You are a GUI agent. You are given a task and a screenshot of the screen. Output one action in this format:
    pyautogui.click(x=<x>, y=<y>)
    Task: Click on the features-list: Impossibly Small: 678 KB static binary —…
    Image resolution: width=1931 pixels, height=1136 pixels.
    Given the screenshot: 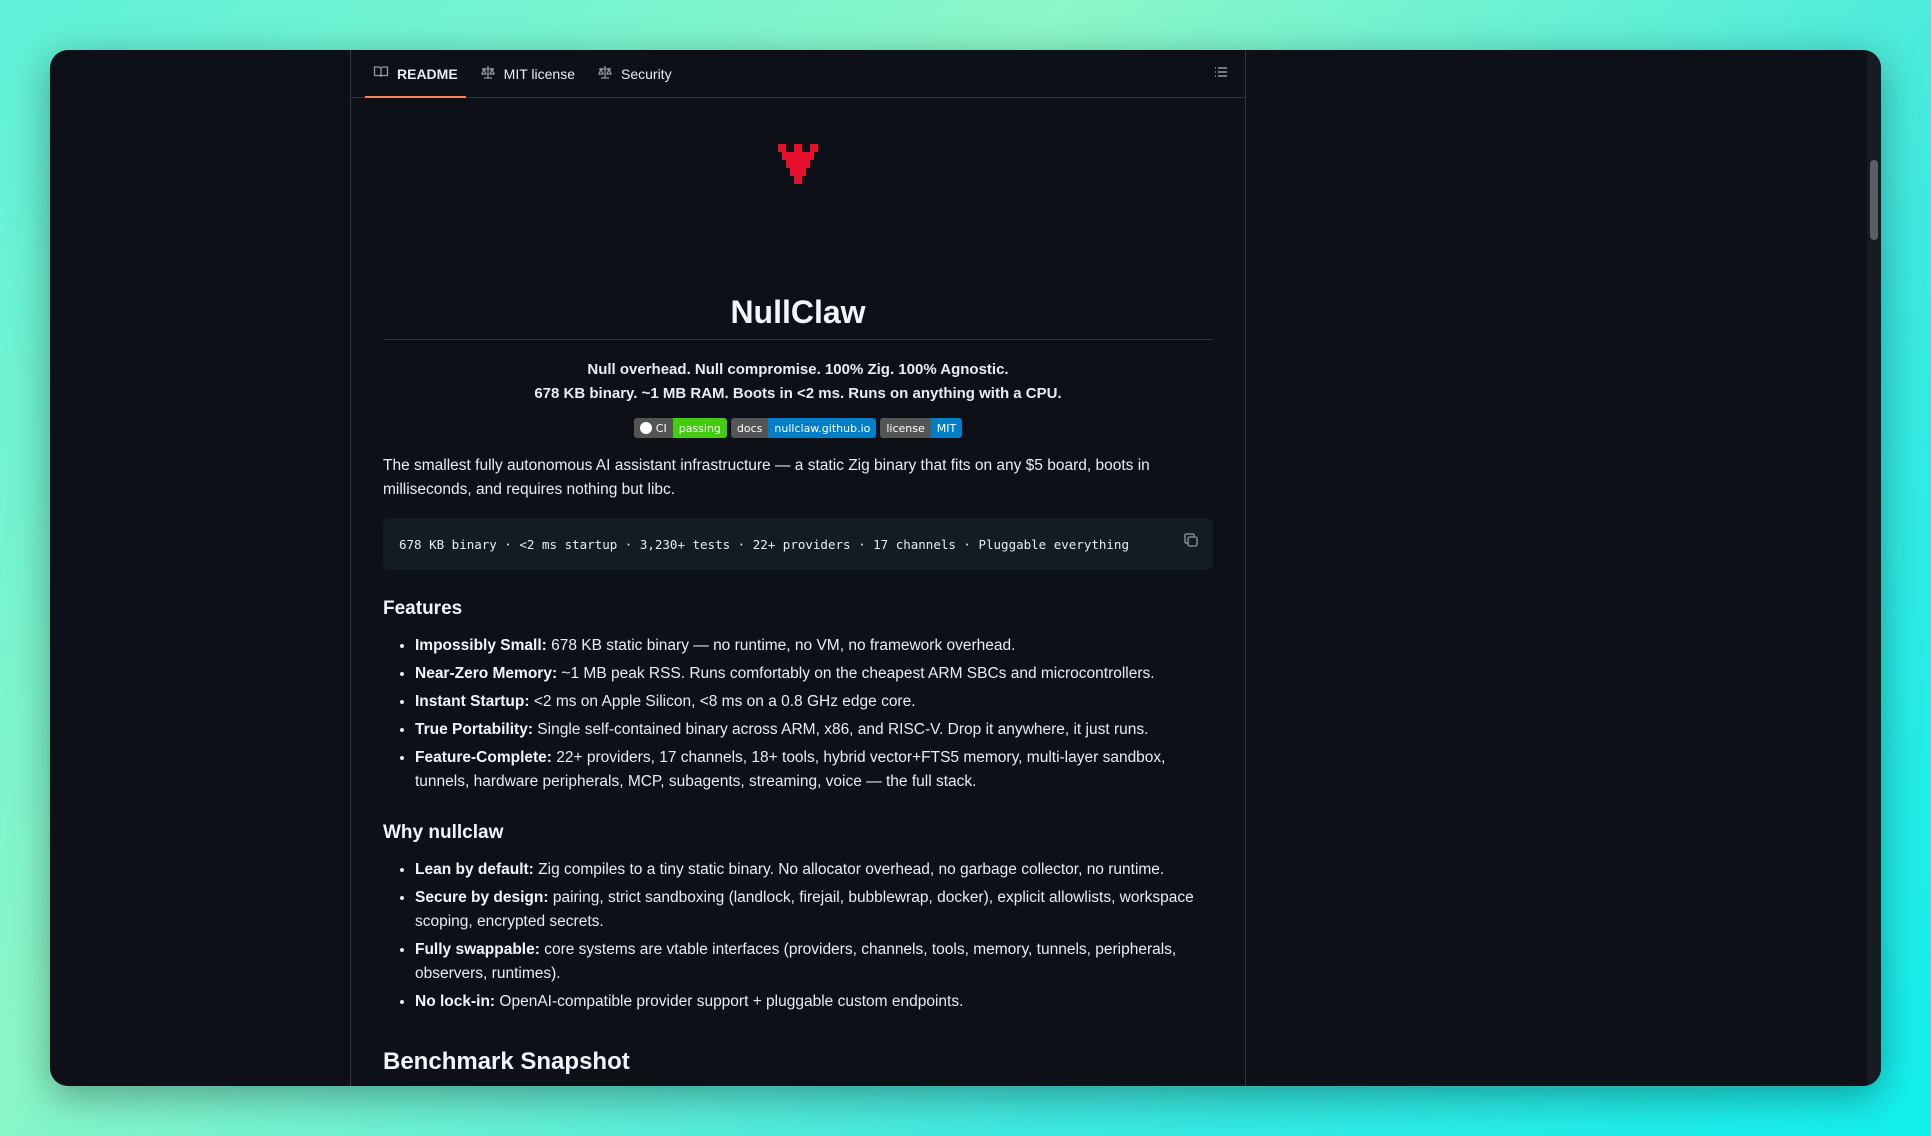 What is the action you would take?
    pyautogui.click(x=798, y=714)
    